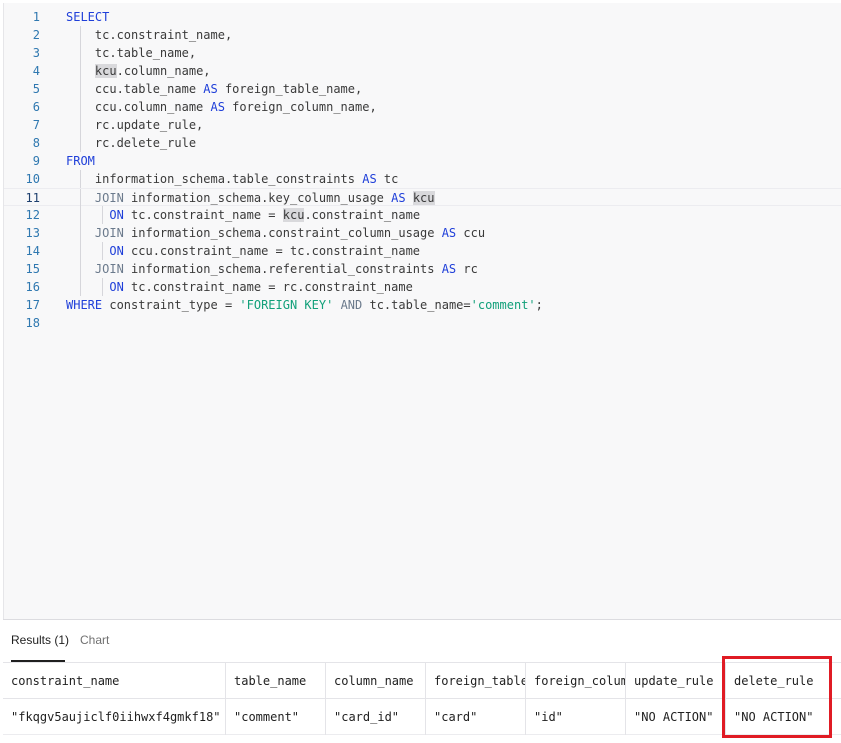 Image resolution: width=841 pixels, height=743 pixels. I want to click on code-text: SELECT, so click(87, 17).